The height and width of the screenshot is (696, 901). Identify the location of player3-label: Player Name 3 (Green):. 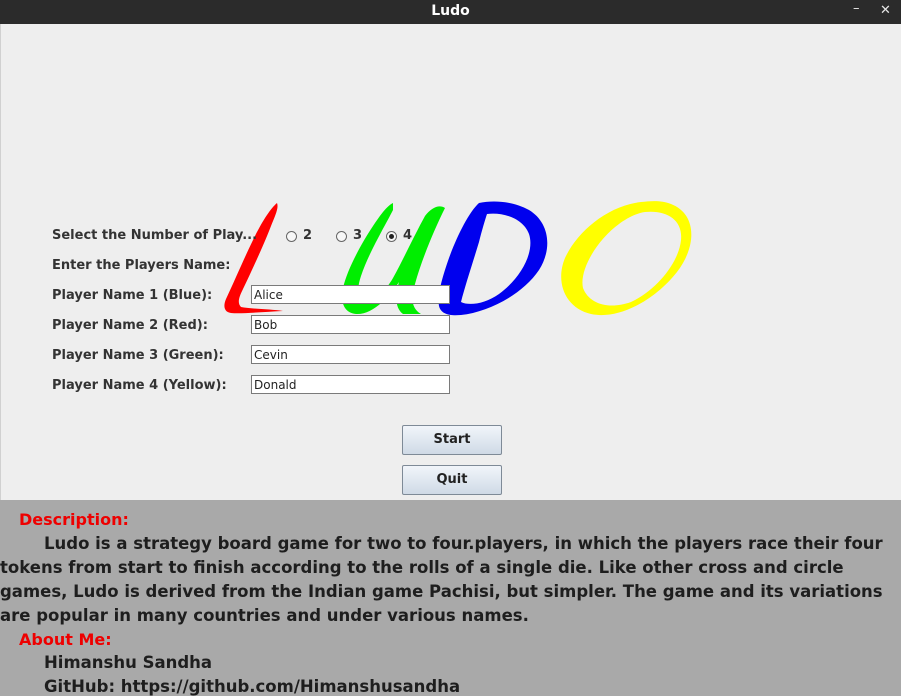
(138, 355).